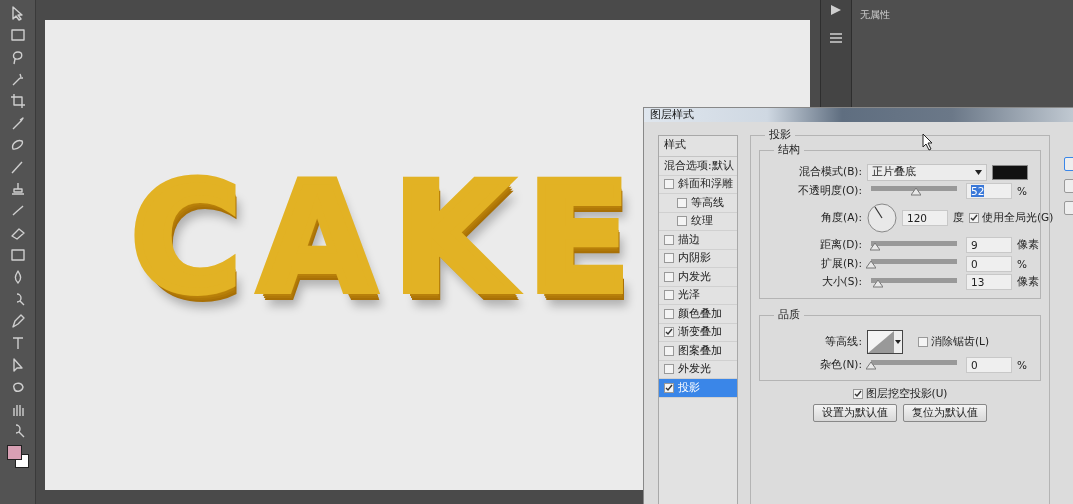  I want to click on field-label: 杂色(N):, so click(840, 364).